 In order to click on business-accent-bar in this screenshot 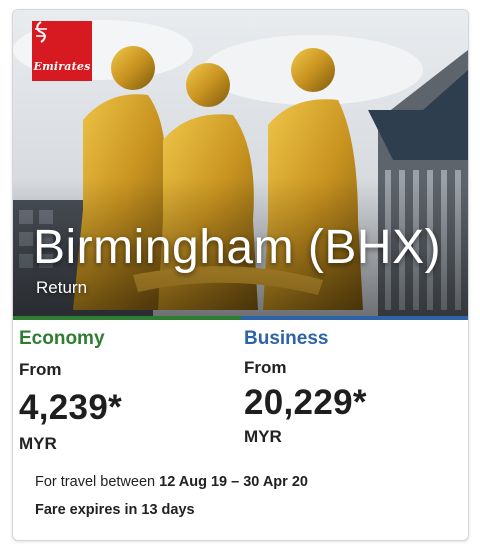, I will do `click(354, 318)`.